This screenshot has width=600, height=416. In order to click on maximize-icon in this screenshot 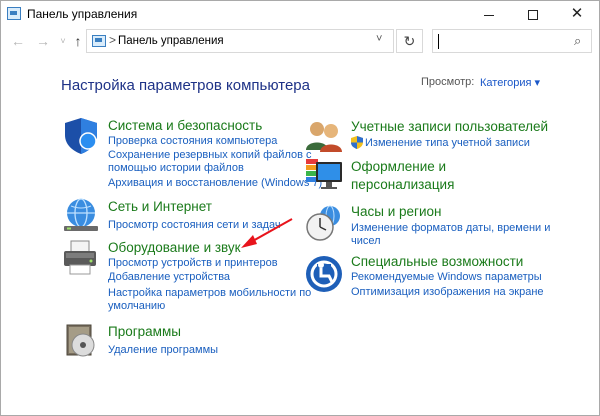, I will do `click(533, 15)`.